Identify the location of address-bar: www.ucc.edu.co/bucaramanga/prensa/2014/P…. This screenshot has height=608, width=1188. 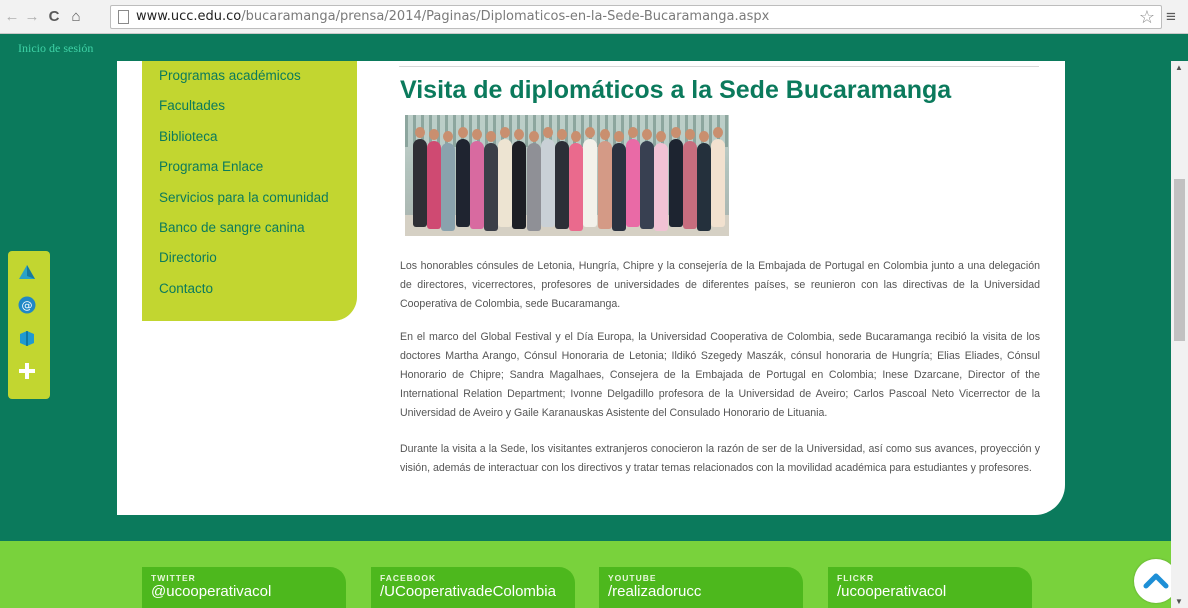
(636, 17).